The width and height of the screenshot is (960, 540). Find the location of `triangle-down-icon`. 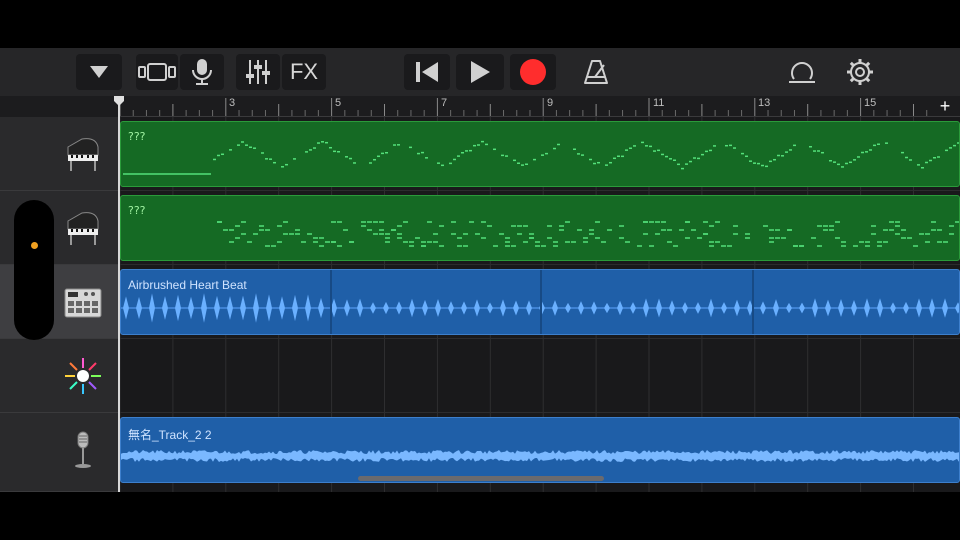

triangle-down-icon is located at coordinates (99, 72).